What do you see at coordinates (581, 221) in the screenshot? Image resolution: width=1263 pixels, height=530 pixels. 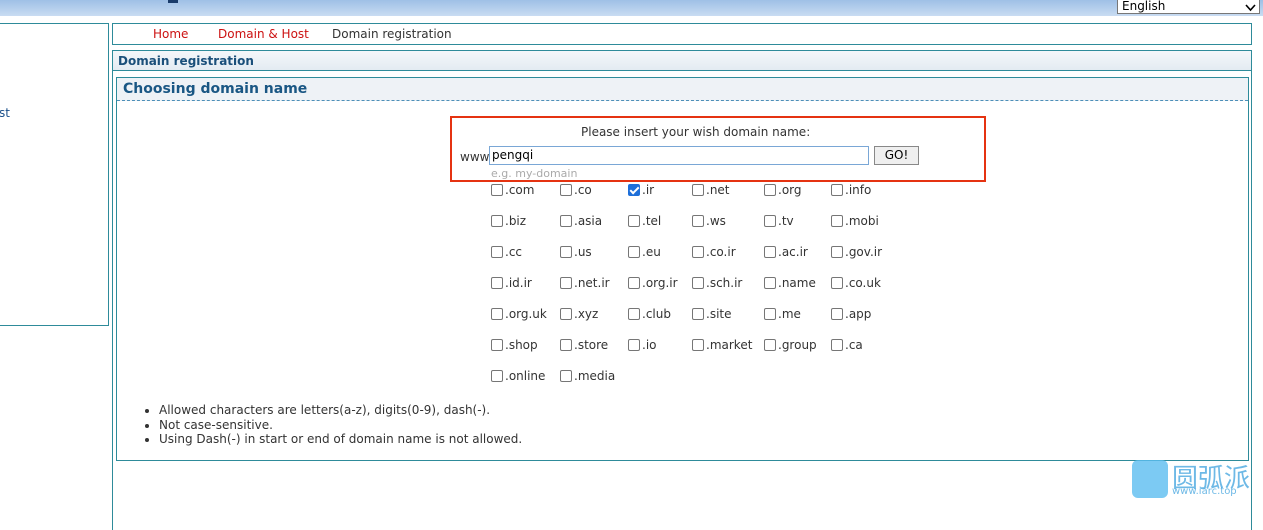 I see `tld-option: .asia` at bounding box center [581, 221].